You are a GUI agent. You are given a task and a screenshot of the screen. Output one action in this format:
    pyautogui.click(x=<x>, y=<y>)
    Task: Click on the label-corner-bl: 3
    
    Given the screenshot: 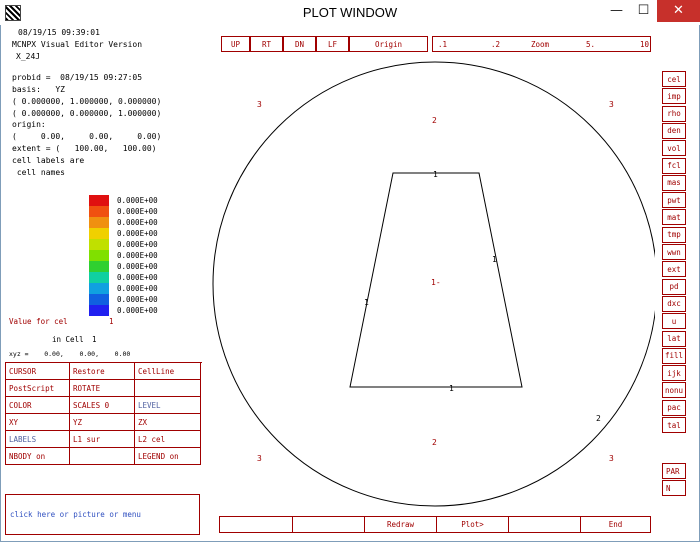 What is the action you would take?
    pyautogui.click(x=259, y=458)
    